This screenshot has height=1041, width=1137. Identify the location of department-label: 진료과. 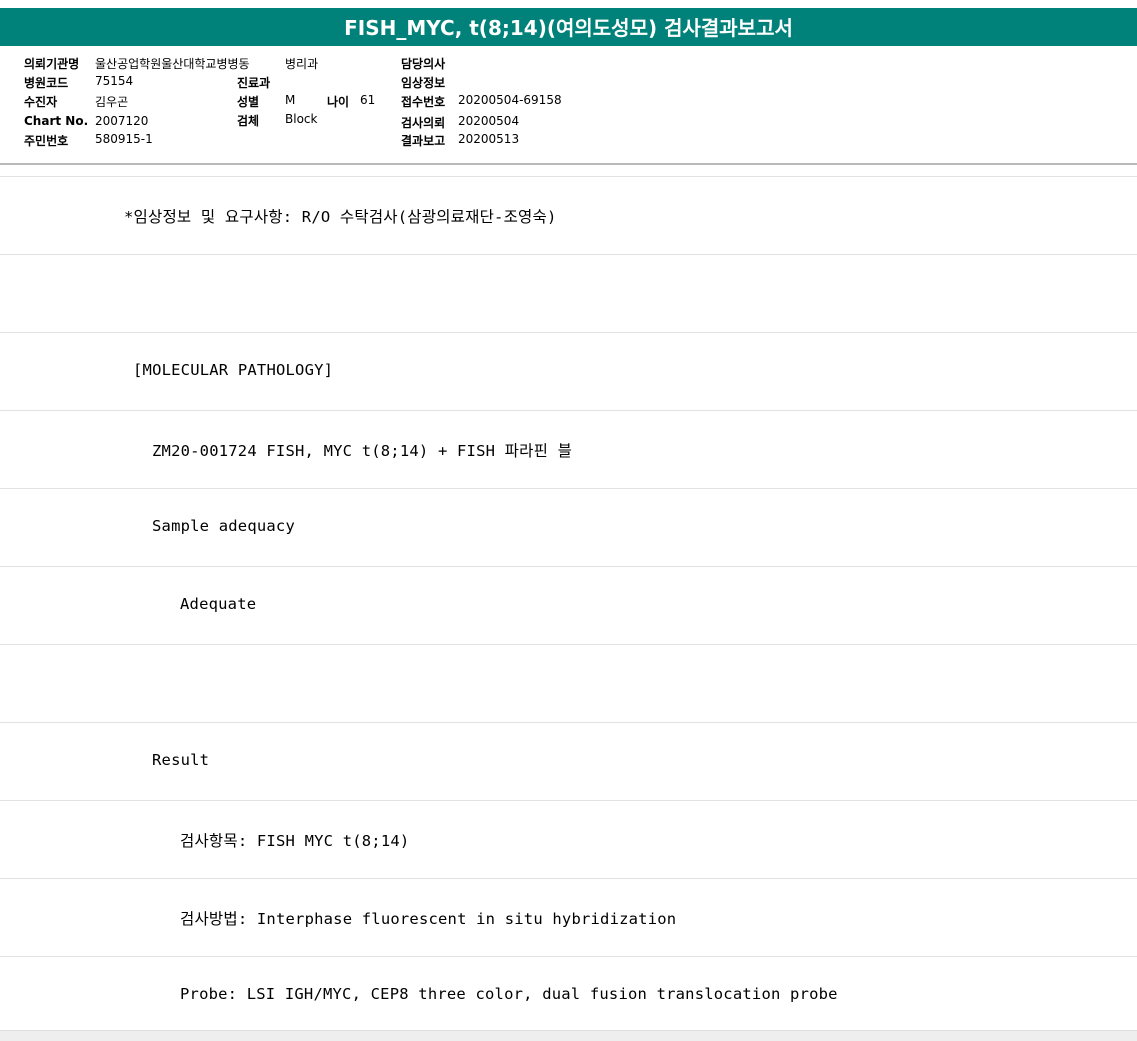
(254, 83).